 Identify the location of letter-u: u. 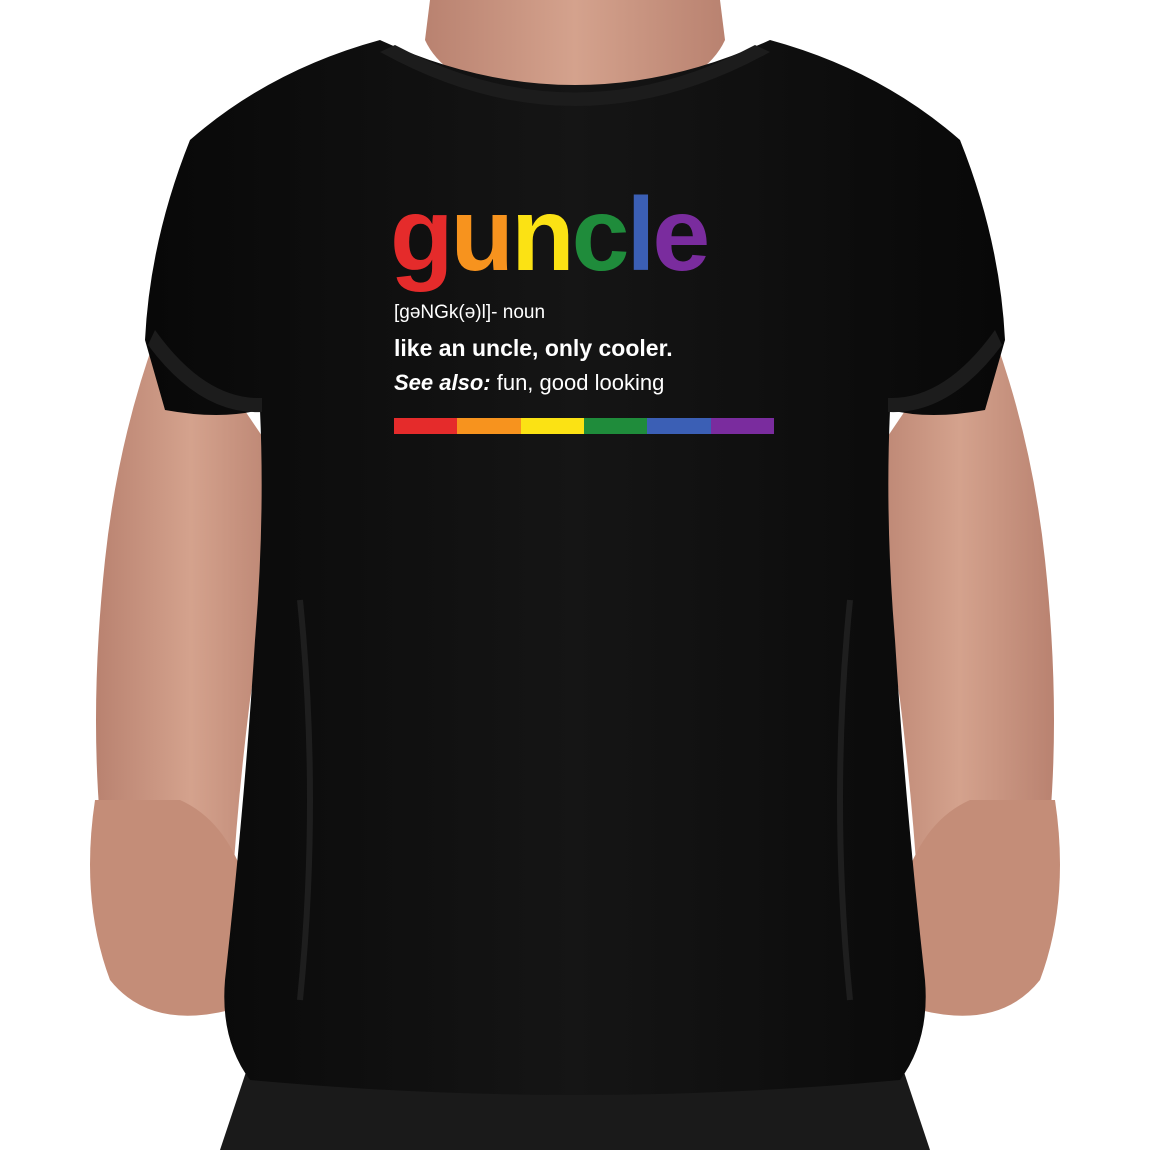
(482, 235).